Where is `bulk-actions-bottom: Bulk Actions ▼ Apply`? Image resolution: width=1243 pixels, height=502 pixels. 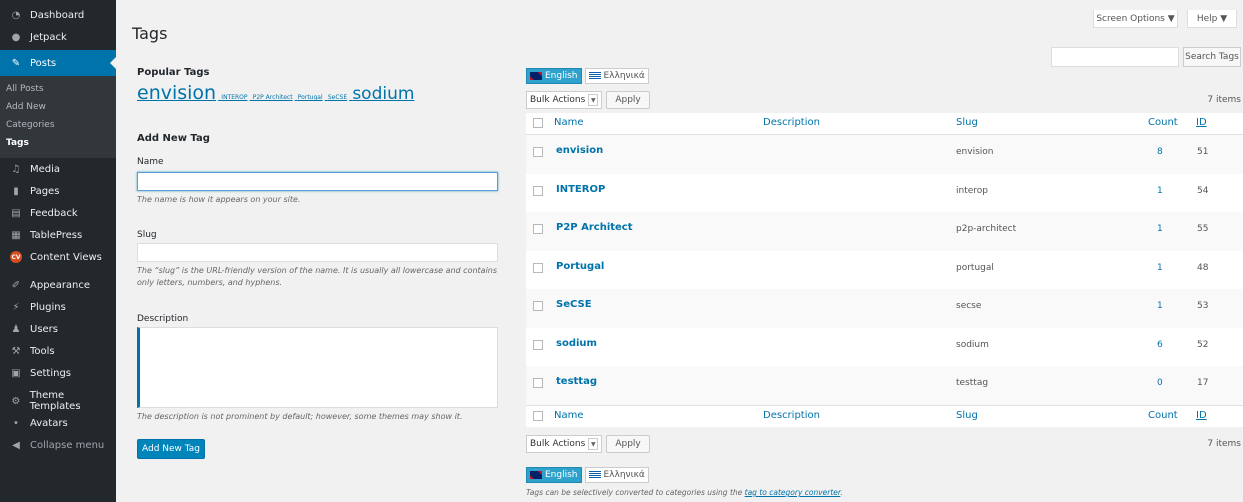 bulk-actions-bottom: Bulk Actions ▼ Apply is located at coordinates (588, 444).